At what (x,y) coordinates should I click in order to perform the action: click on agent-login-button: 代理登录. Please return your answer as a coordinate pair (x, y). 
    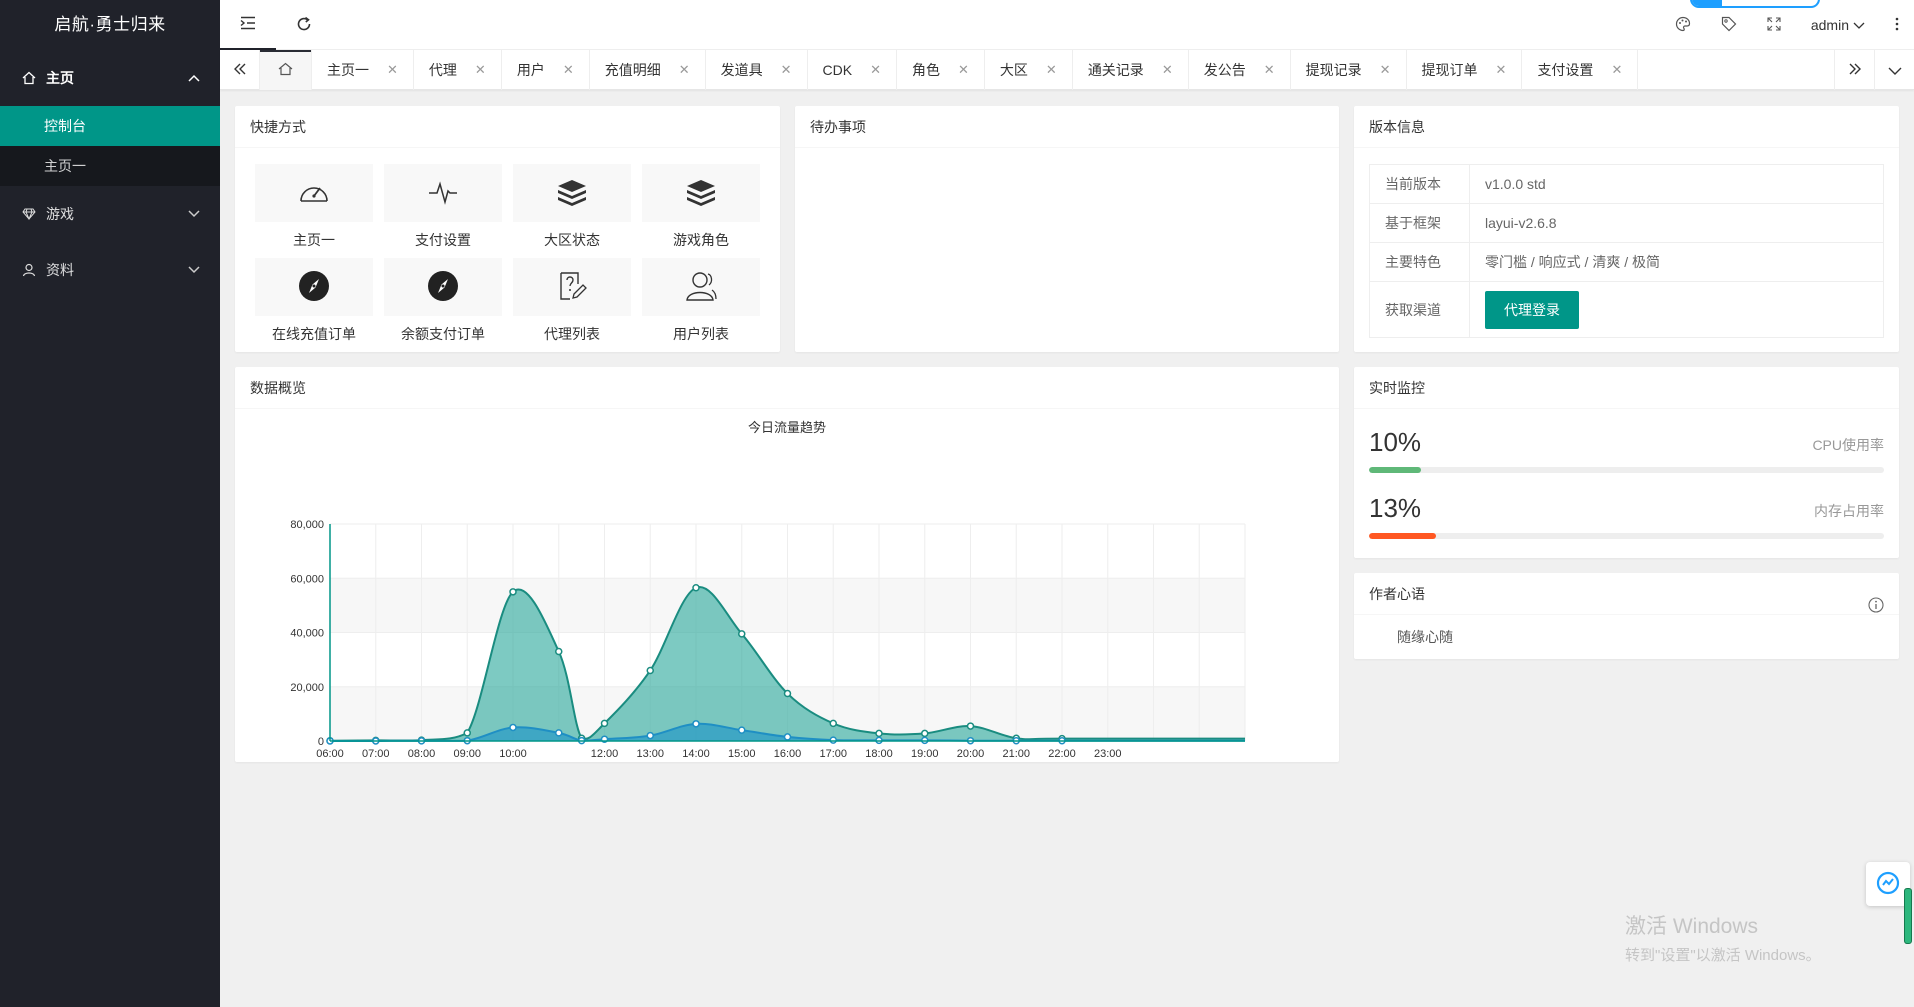
    Looking at the image, I should click on (1532, 309).